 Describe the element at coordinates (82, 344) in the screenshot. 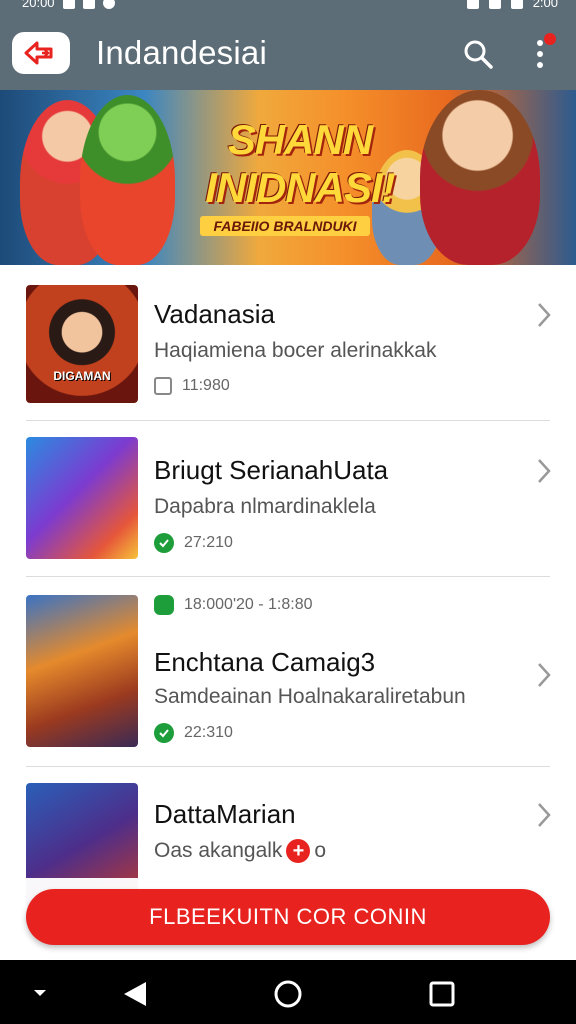

I see `item-thumbnail: DIGAMAN` at that location.